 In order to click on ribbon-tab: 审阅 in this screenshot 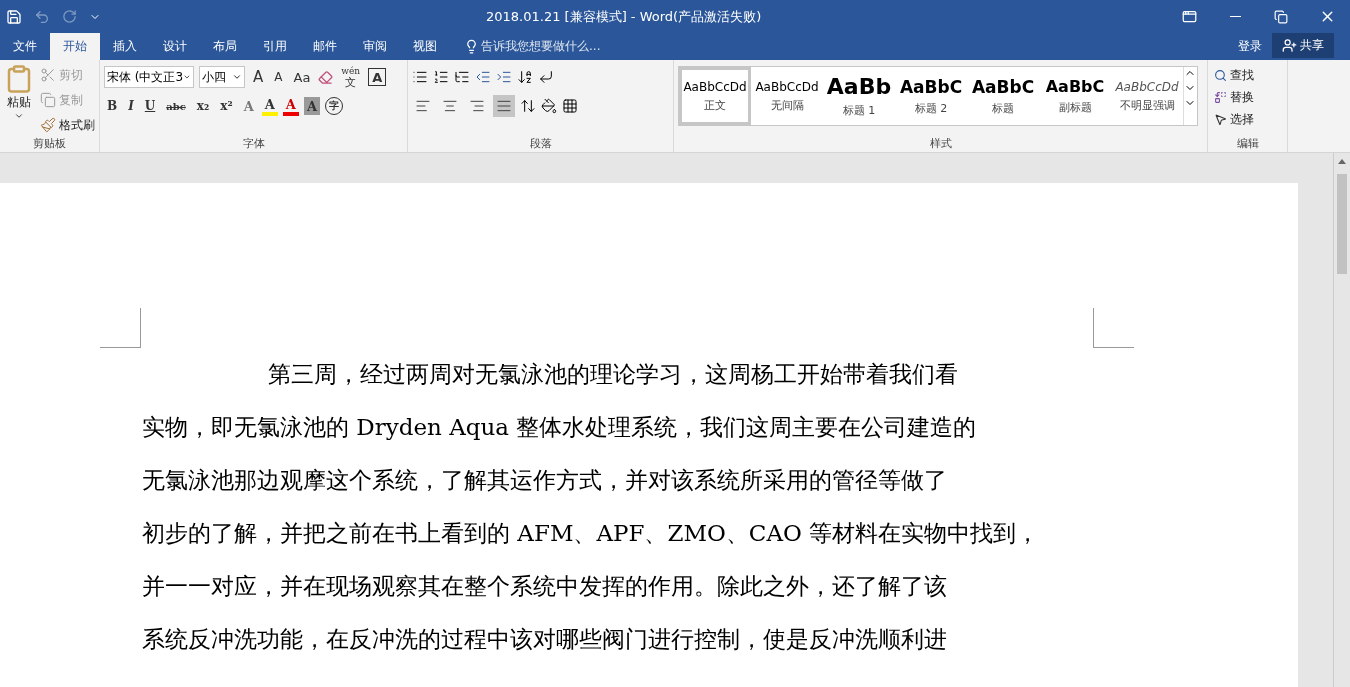, I will do `click(375, 46)`.